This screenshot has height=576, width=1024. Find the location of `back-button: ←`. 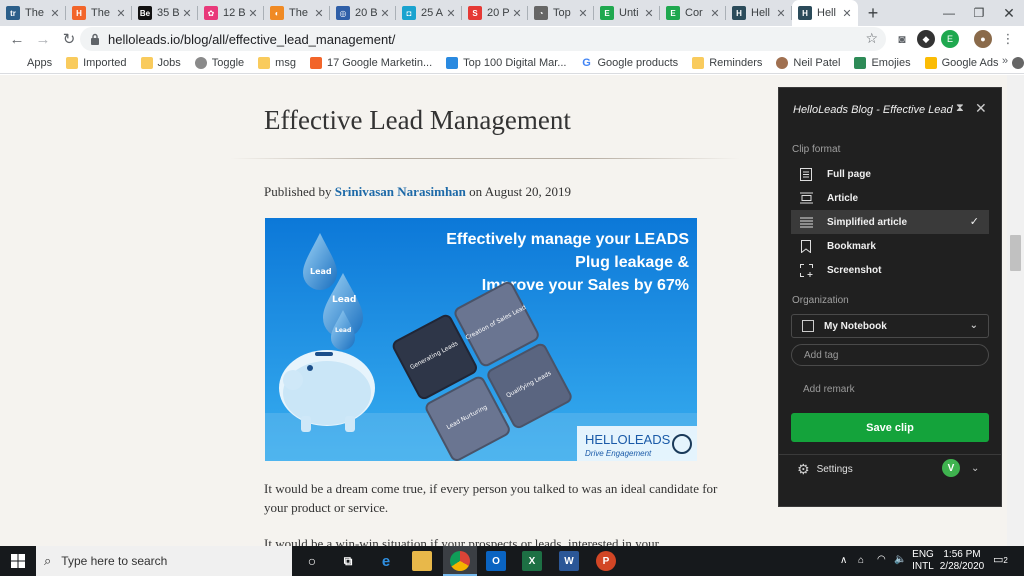

back-button: ← is located at coordinates (17, 39).